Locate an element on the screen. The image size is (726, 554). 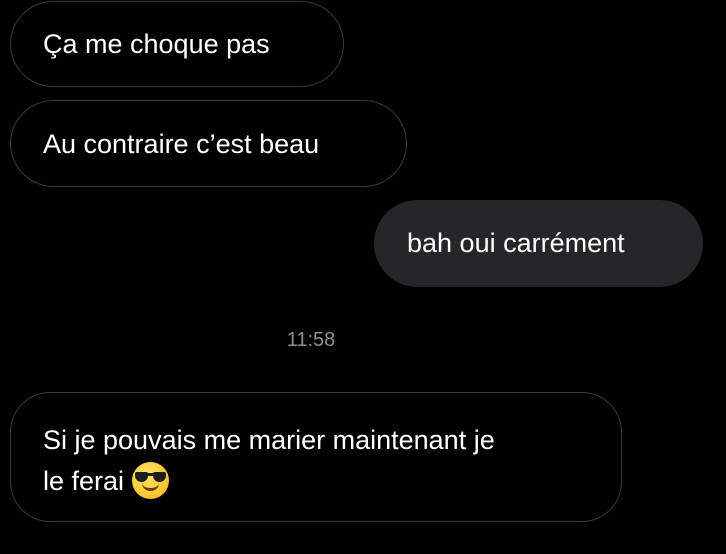
message-text-line-2: le ferai is located at coordinates (332, 481).